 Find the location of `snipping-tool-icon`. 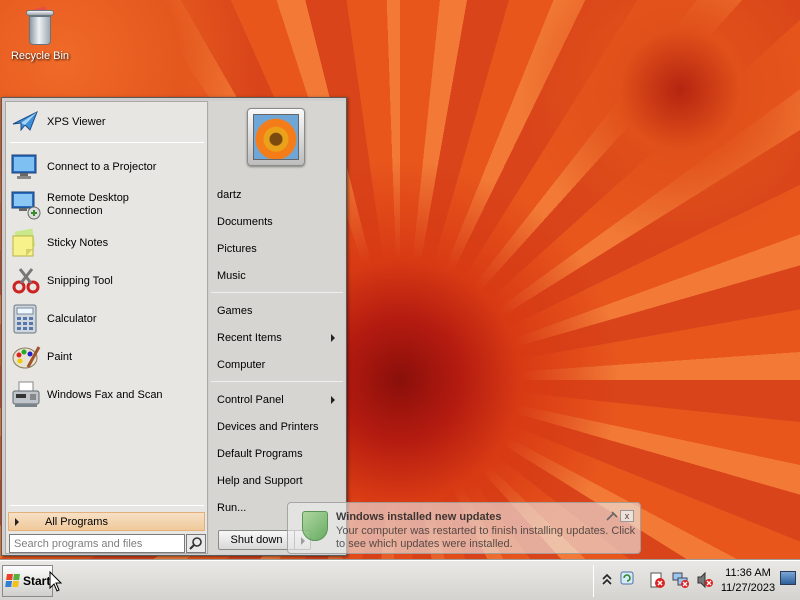

snipping-tool-icon is located at coordinates (26, 281).